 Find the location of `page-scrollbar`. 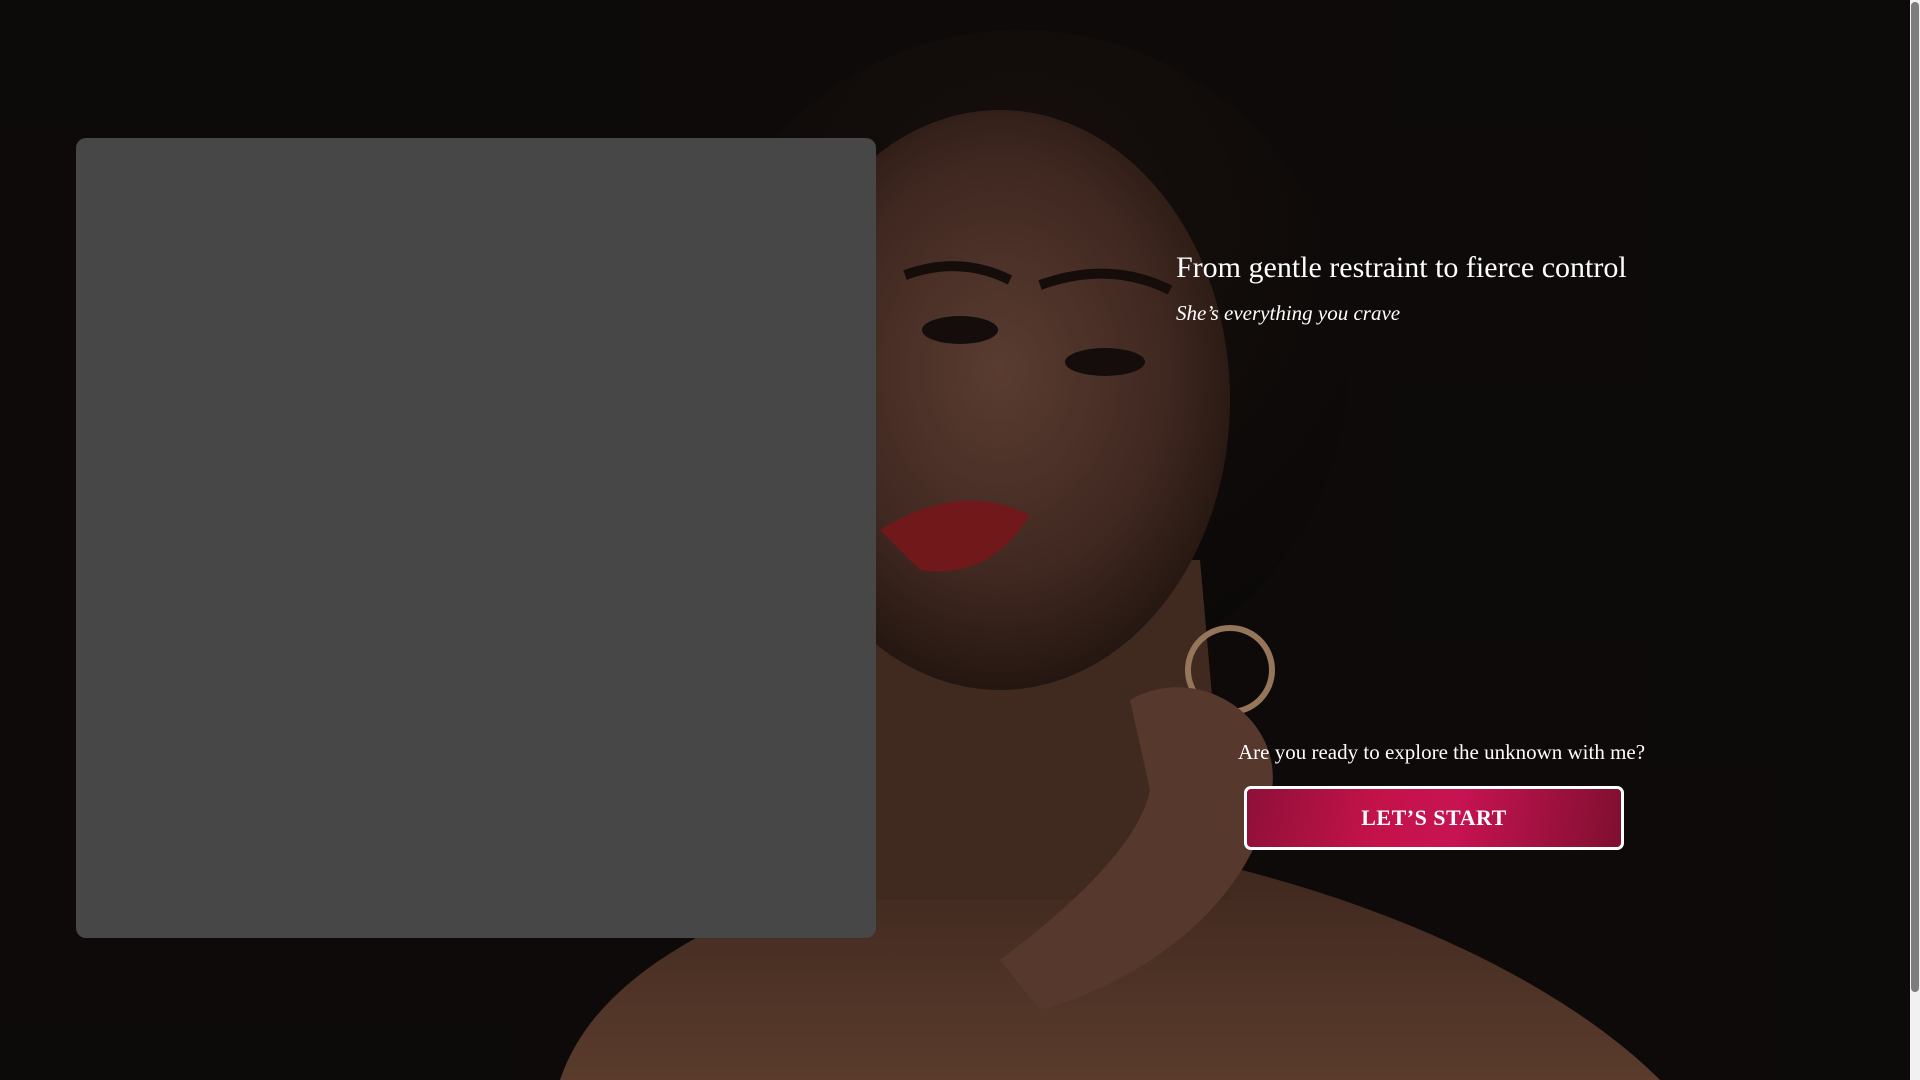

page-scrollbar is located at coordinates (1915, 540).